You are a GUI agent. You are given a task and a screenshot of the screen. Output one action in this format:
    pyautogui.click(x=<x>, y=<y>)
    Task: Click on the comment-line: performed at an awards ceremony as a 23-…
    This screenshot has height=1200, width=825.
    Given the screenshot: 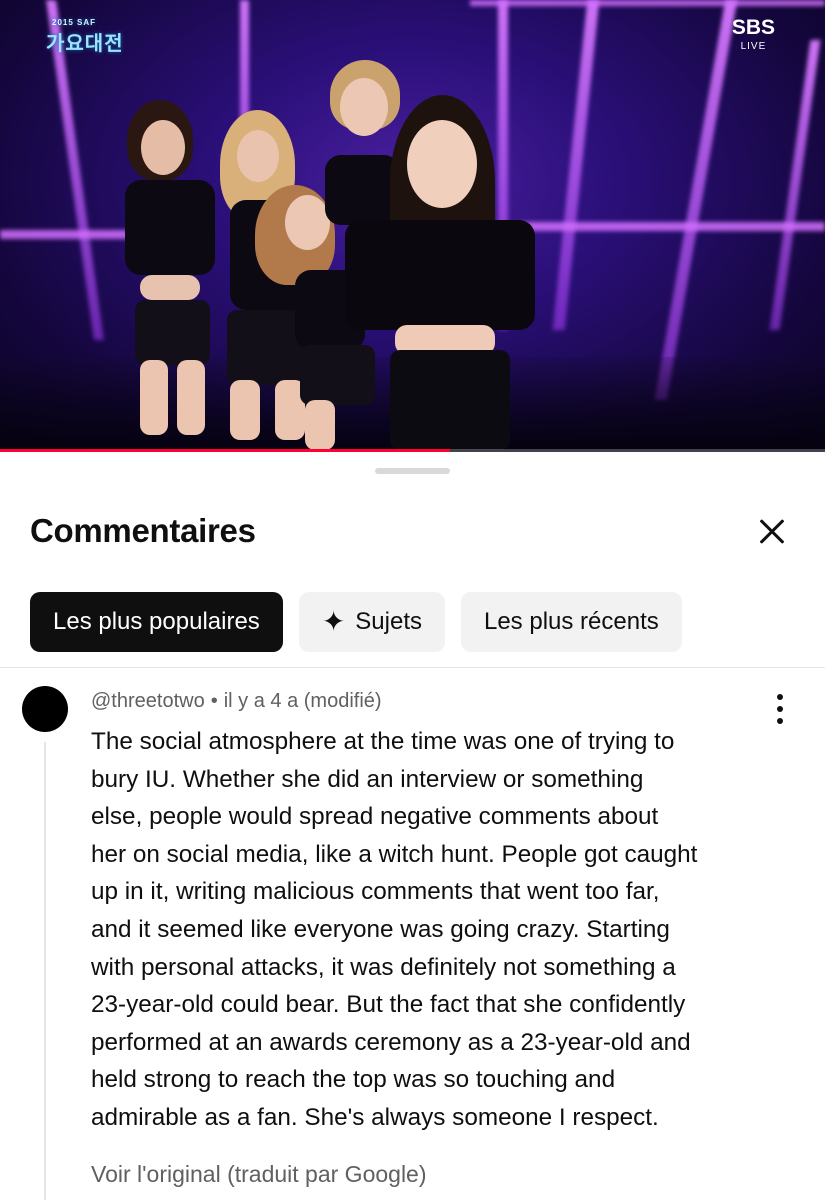 What is the action you would take?
    pyautogui.click(x=391, y=1042)
    